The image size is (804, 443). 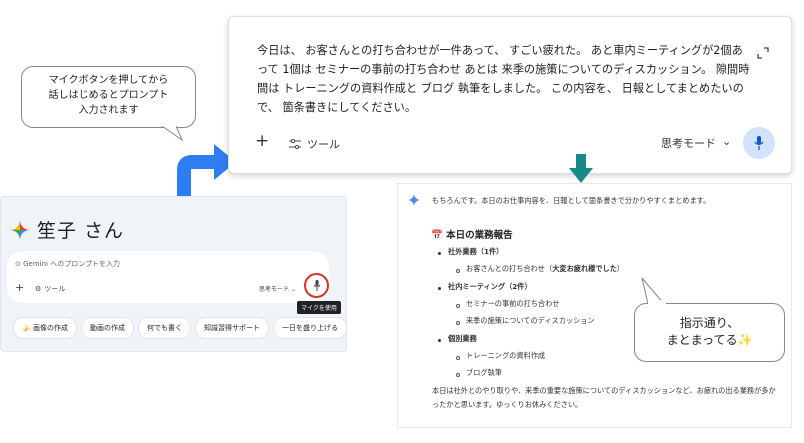 I want to click on section-internal: 社内ミーティング（2件）, so click(x=490, y=286).